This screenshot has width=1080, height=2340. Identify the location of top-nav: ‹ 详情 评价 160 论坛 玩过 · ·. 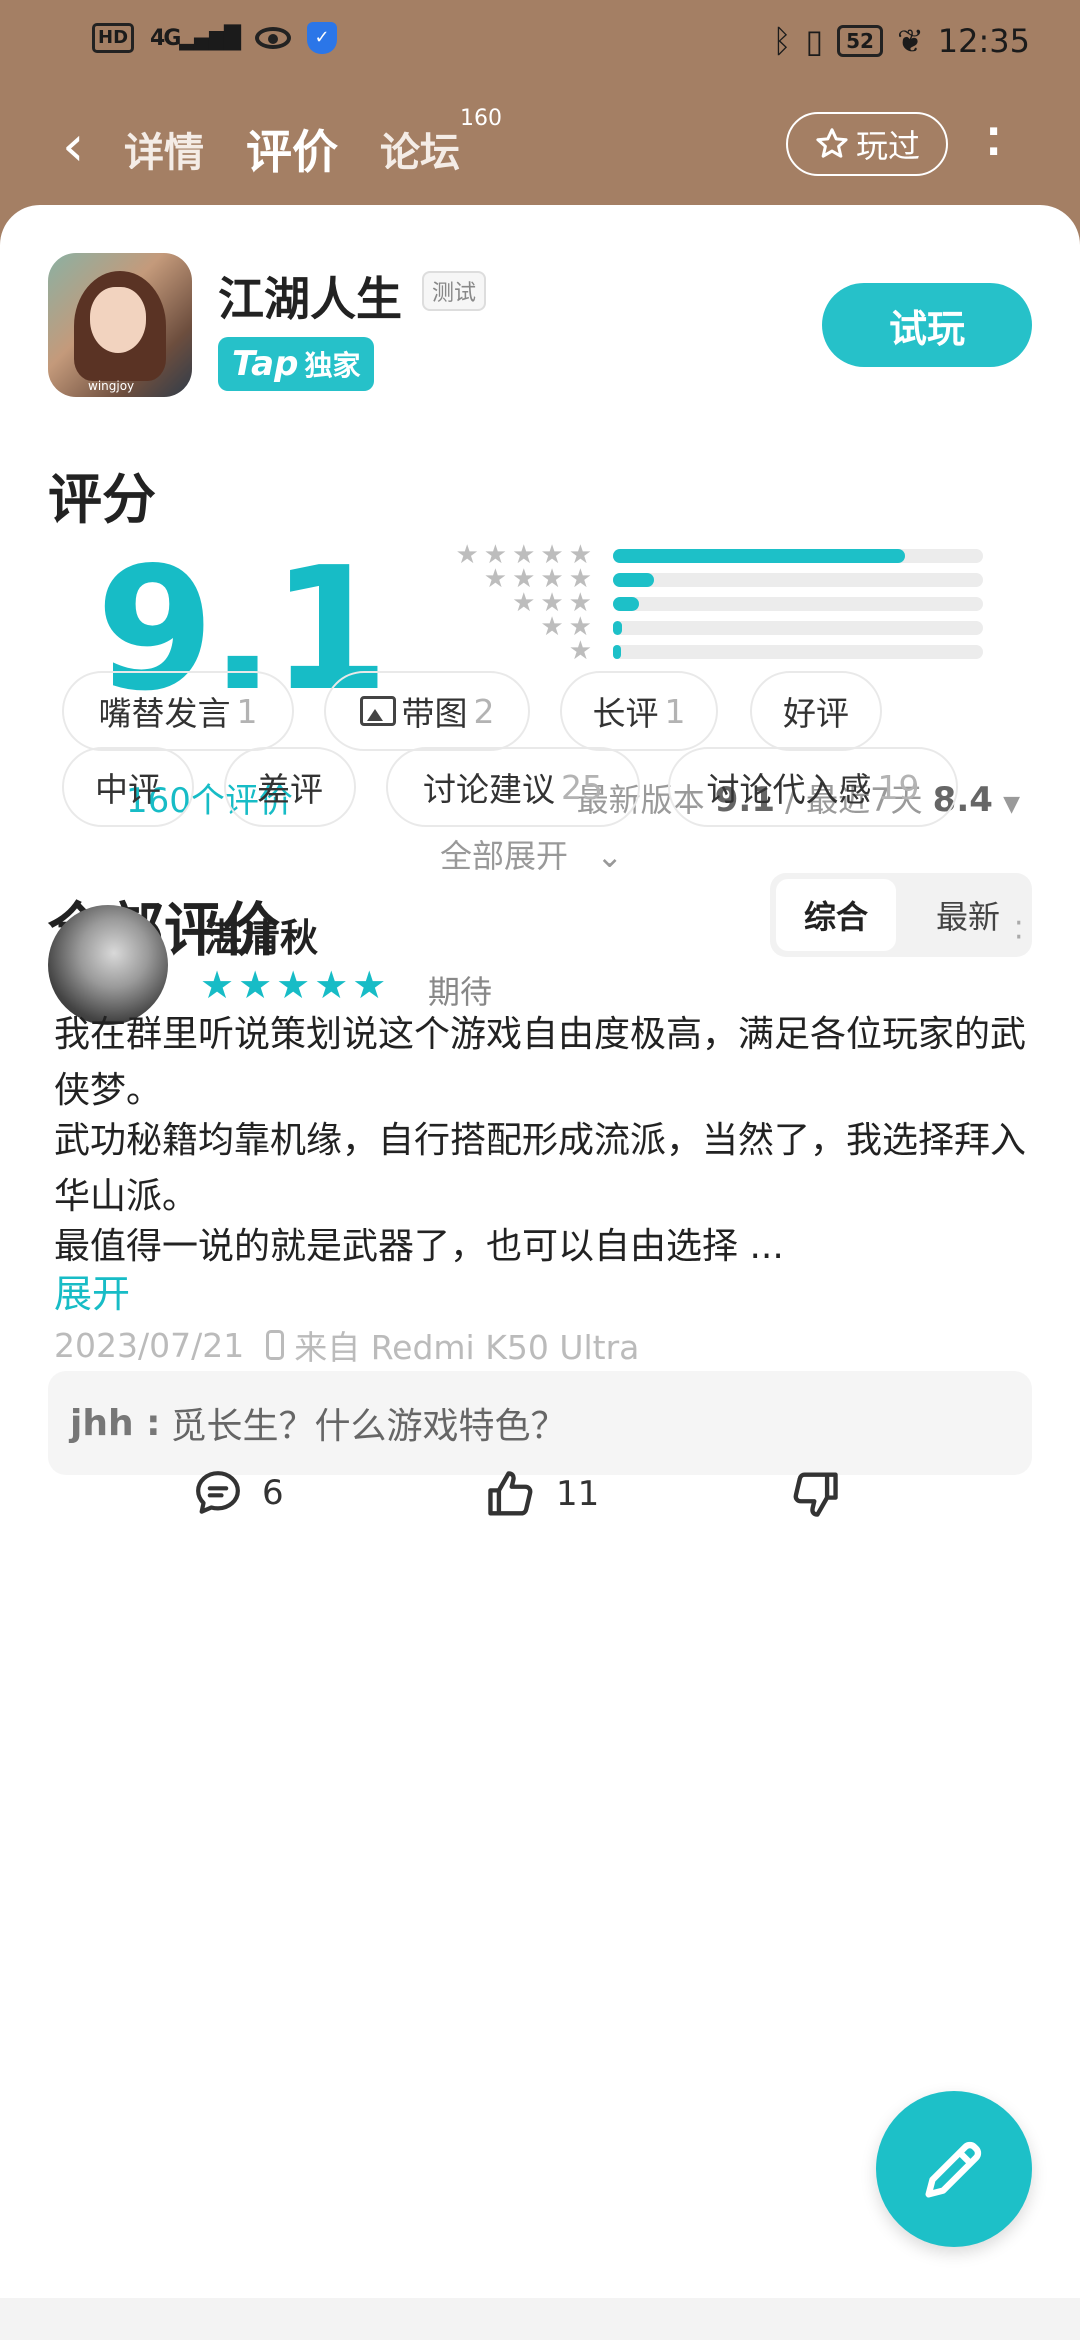
(540, 150).